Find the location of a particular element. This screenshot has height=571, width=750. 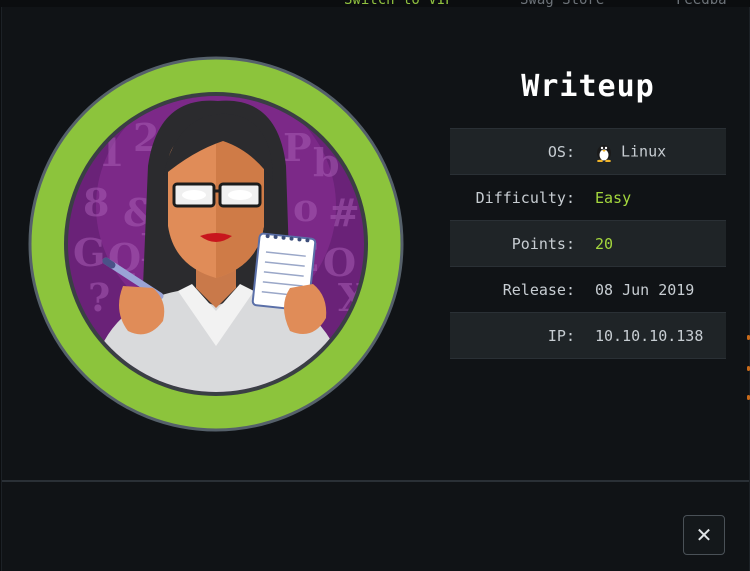

os-value: Linux is located at coordinates (660, 151).